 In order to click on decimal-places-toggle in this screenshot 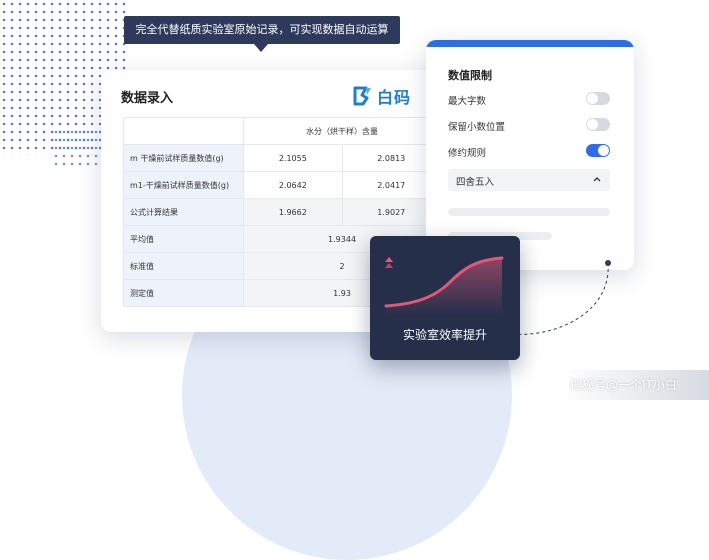, I will do `click(598, 124)`.